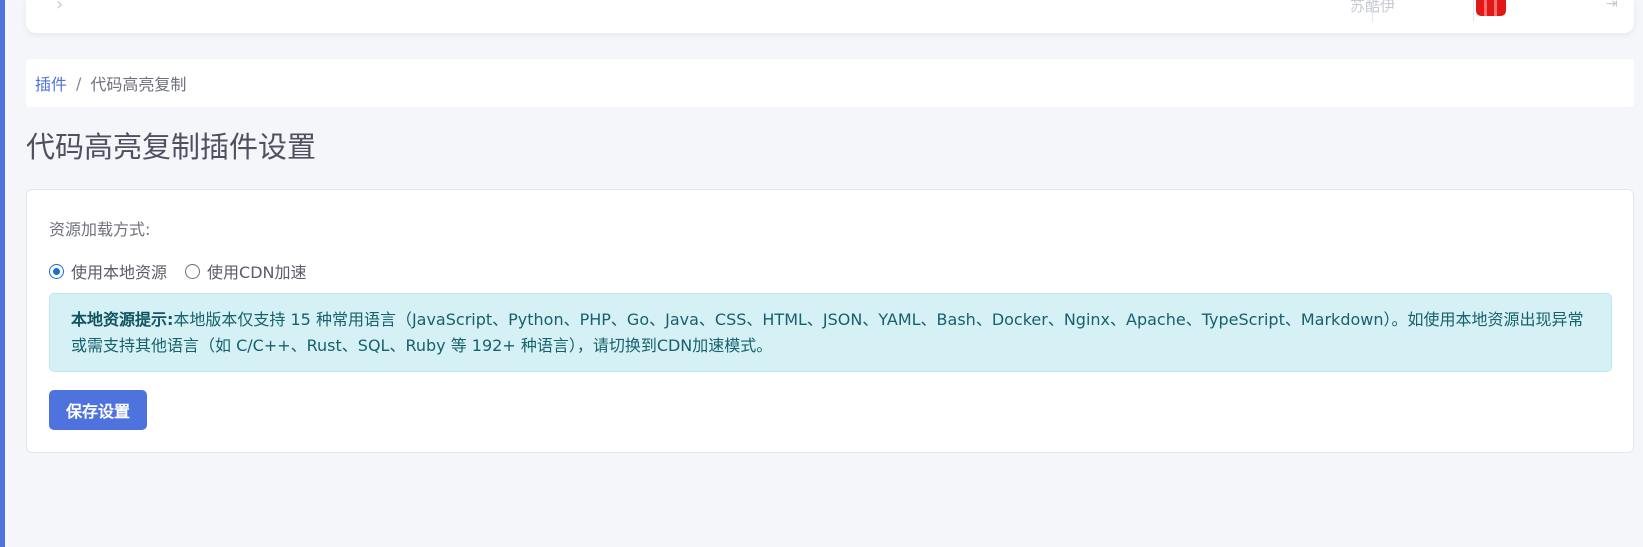 Image resolution: width=1643 pixels, height=547 pixels. I want to click on resource-mode-radio-group: 使用本地资源 使用CDN加速, so click(186, 271).